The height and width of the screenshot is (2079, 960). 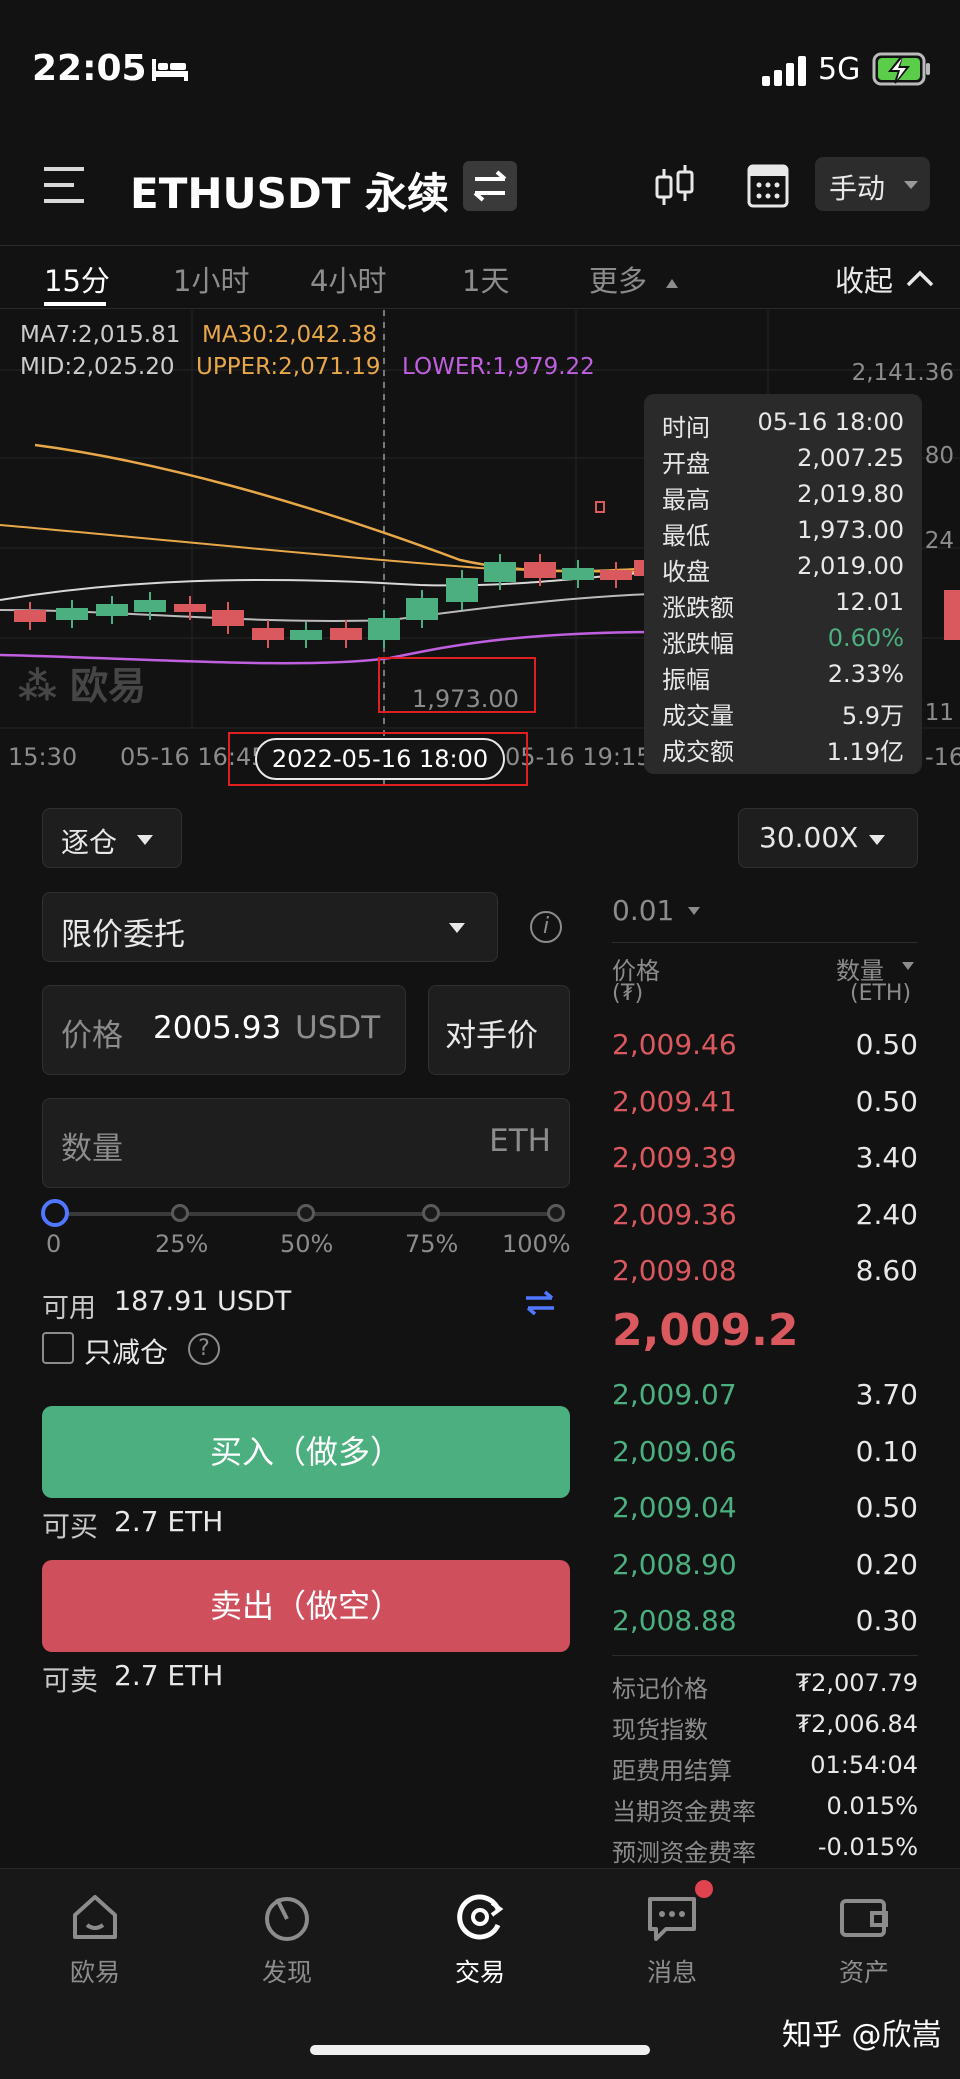 I want to click on order-type-select: 限价委托, so click(x=270, y=927).